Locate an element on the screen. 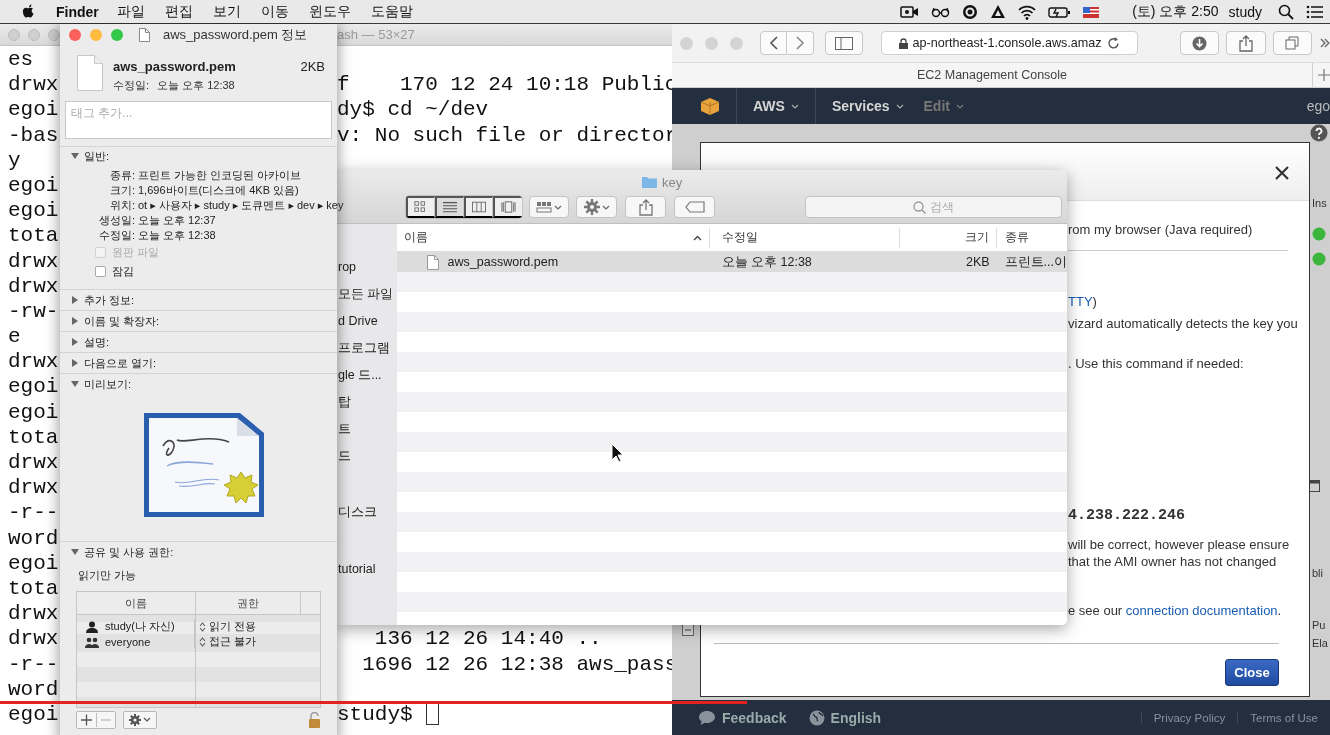  more-icon is located at coordinates (1325, 43).